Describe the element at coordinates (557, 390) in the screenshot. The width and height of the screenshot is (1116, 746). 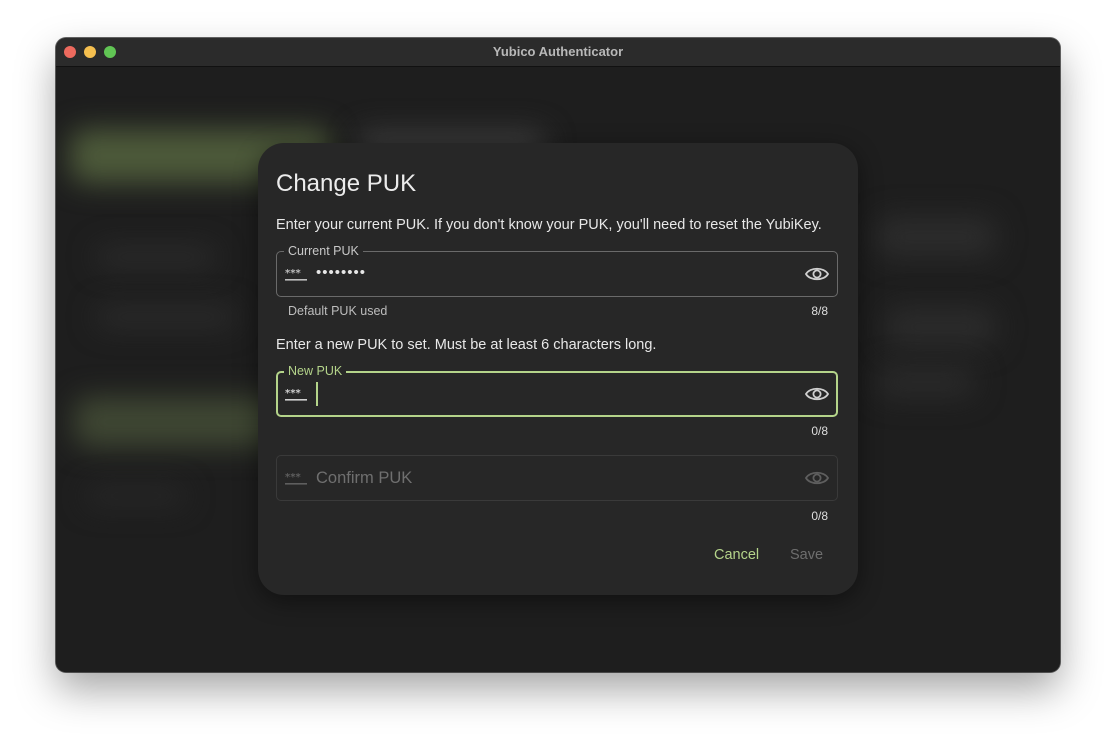
I see `new-puk-field: New PUK ***` at that location.